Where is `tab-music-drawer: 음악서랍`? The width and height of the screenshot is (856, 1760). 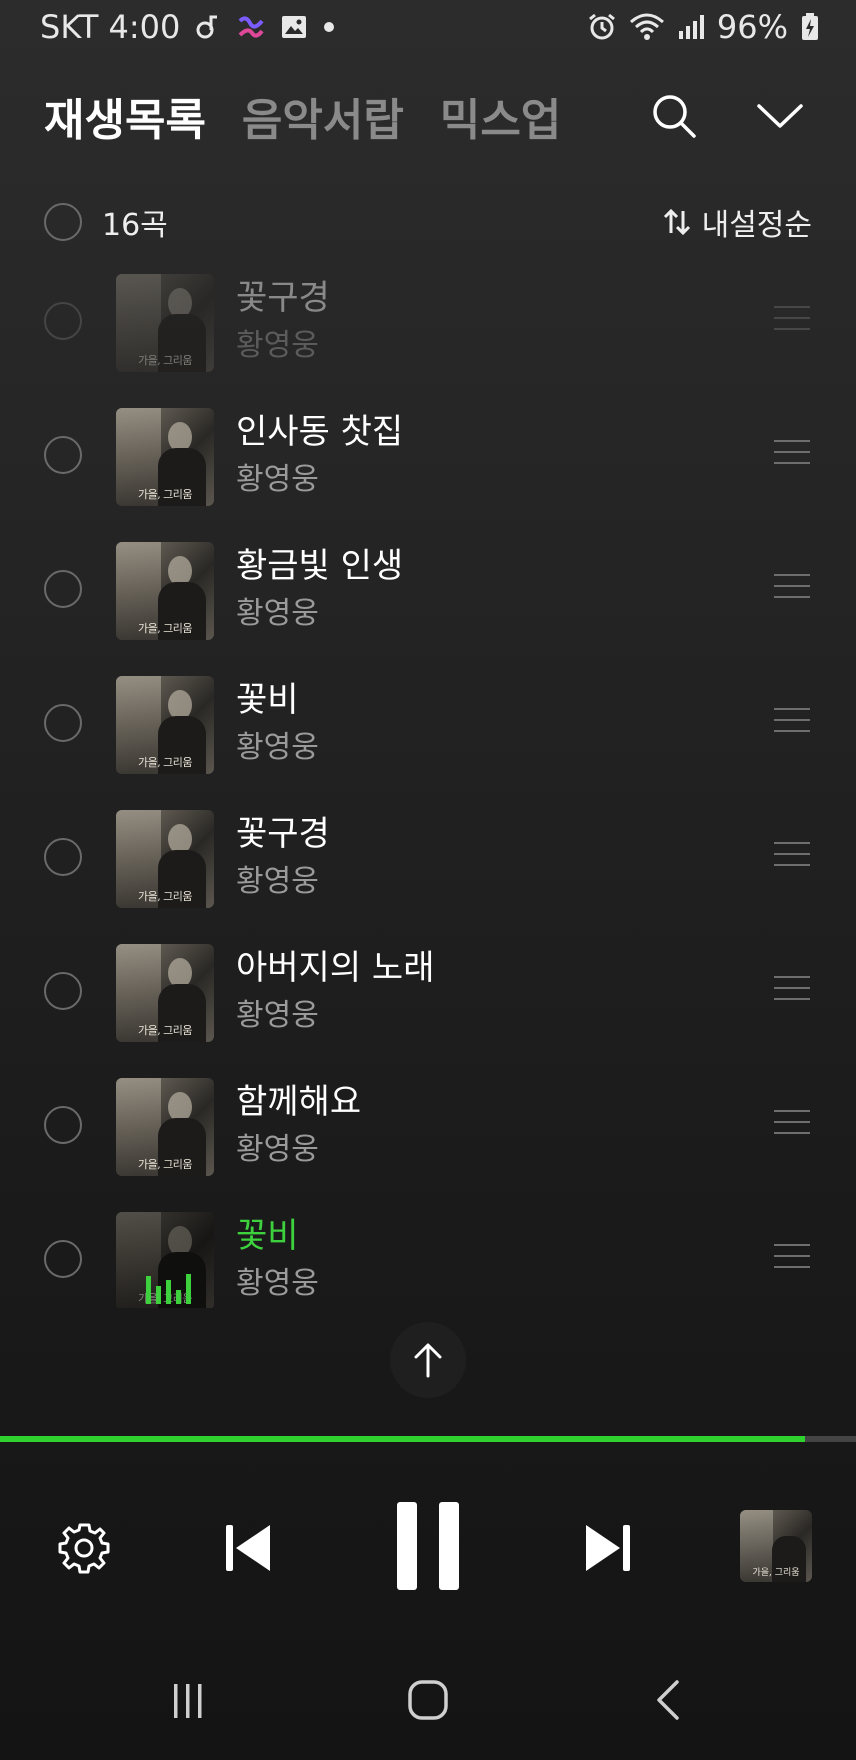
tab-music-drawer: 음악서랍 is located at coordinates (323, 116).